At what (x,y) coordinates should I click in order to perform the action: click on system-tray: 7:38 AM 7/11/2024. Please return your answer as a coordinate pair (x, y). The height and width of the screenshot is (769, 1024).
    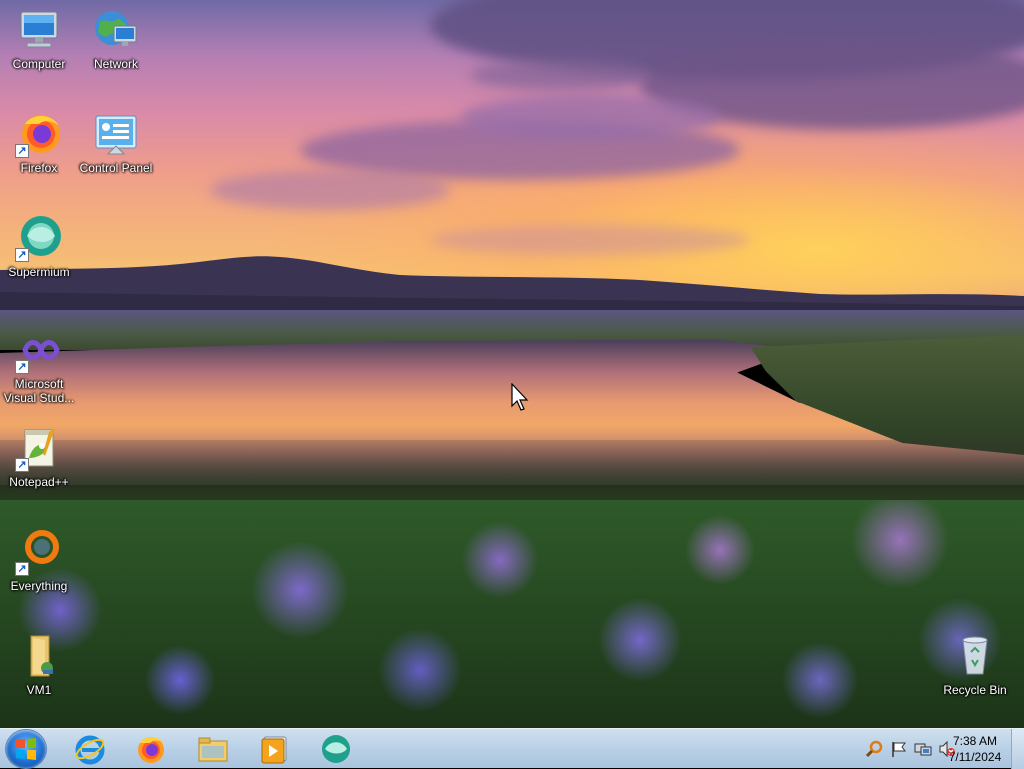
    Looking at the image, I should click on (929, 749).